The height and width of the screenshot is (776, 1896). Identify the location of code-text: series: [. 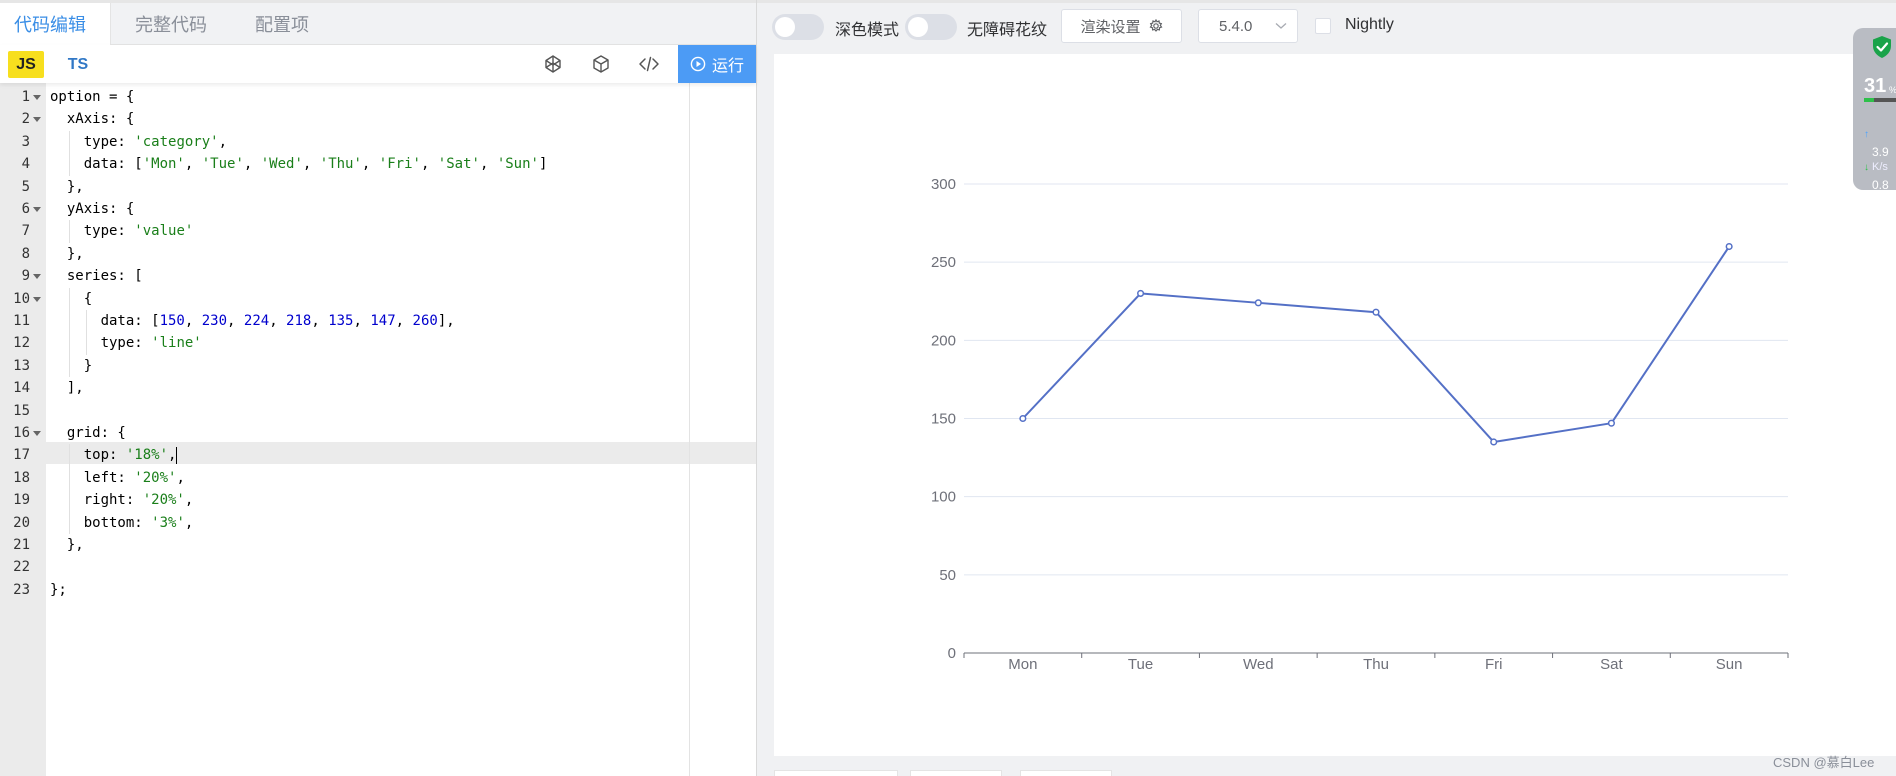
(96, 276).